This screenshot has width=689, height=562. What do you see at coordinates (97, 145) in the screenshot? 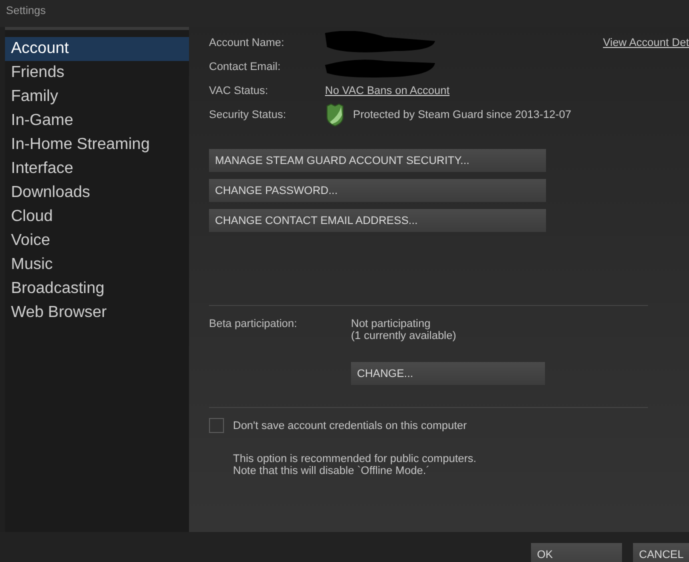
I see `sidebar-item: In-Home Streaming` at bounding box center [97, 145].